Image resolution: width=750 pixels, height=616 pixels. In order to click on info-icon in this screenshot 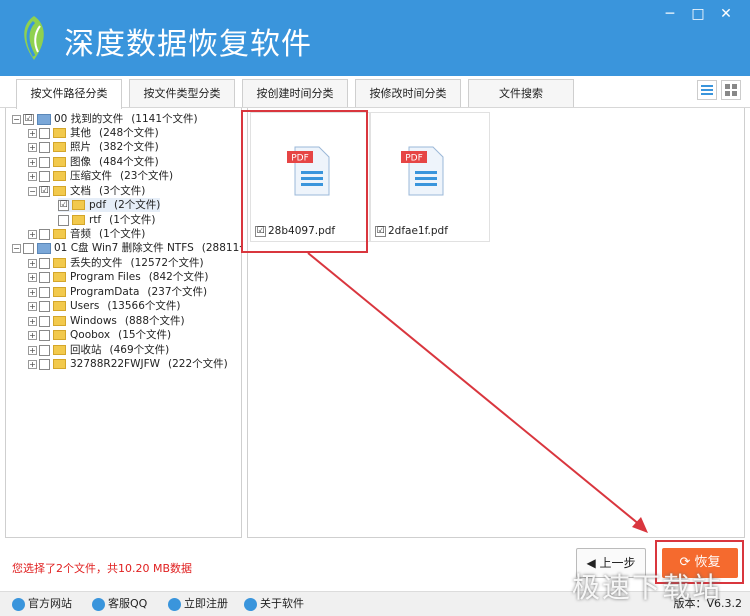, I will do `click(250, 604)`.